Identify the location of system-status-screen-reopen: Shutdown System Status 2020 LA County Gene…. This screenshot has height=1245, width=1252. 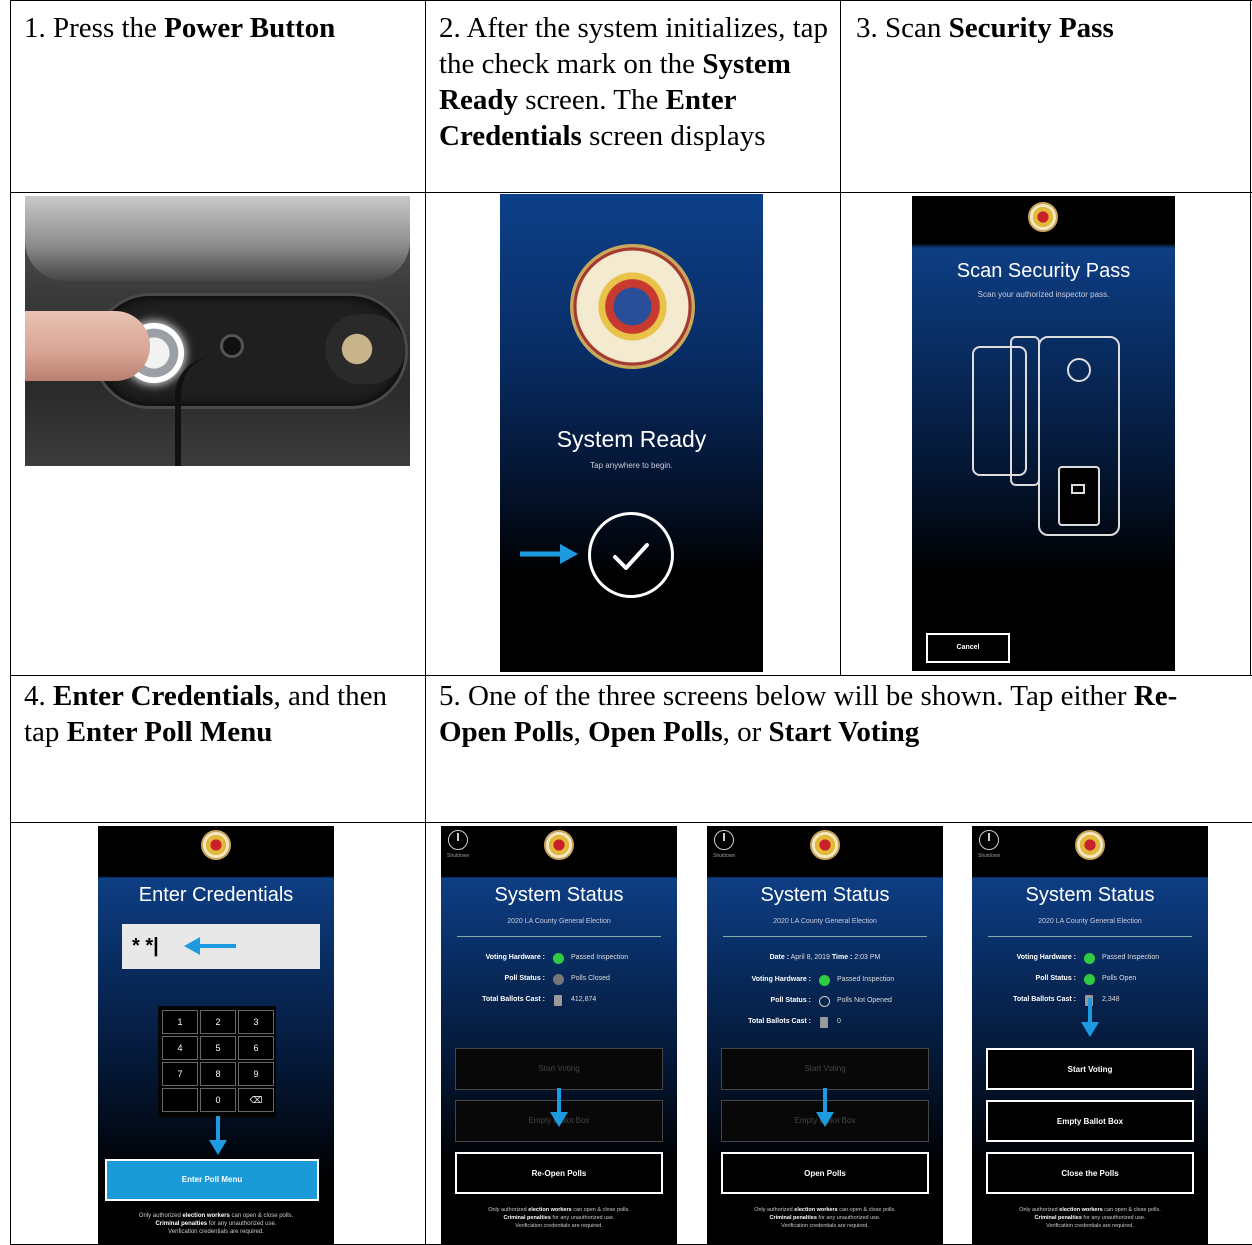
(559, 1035).